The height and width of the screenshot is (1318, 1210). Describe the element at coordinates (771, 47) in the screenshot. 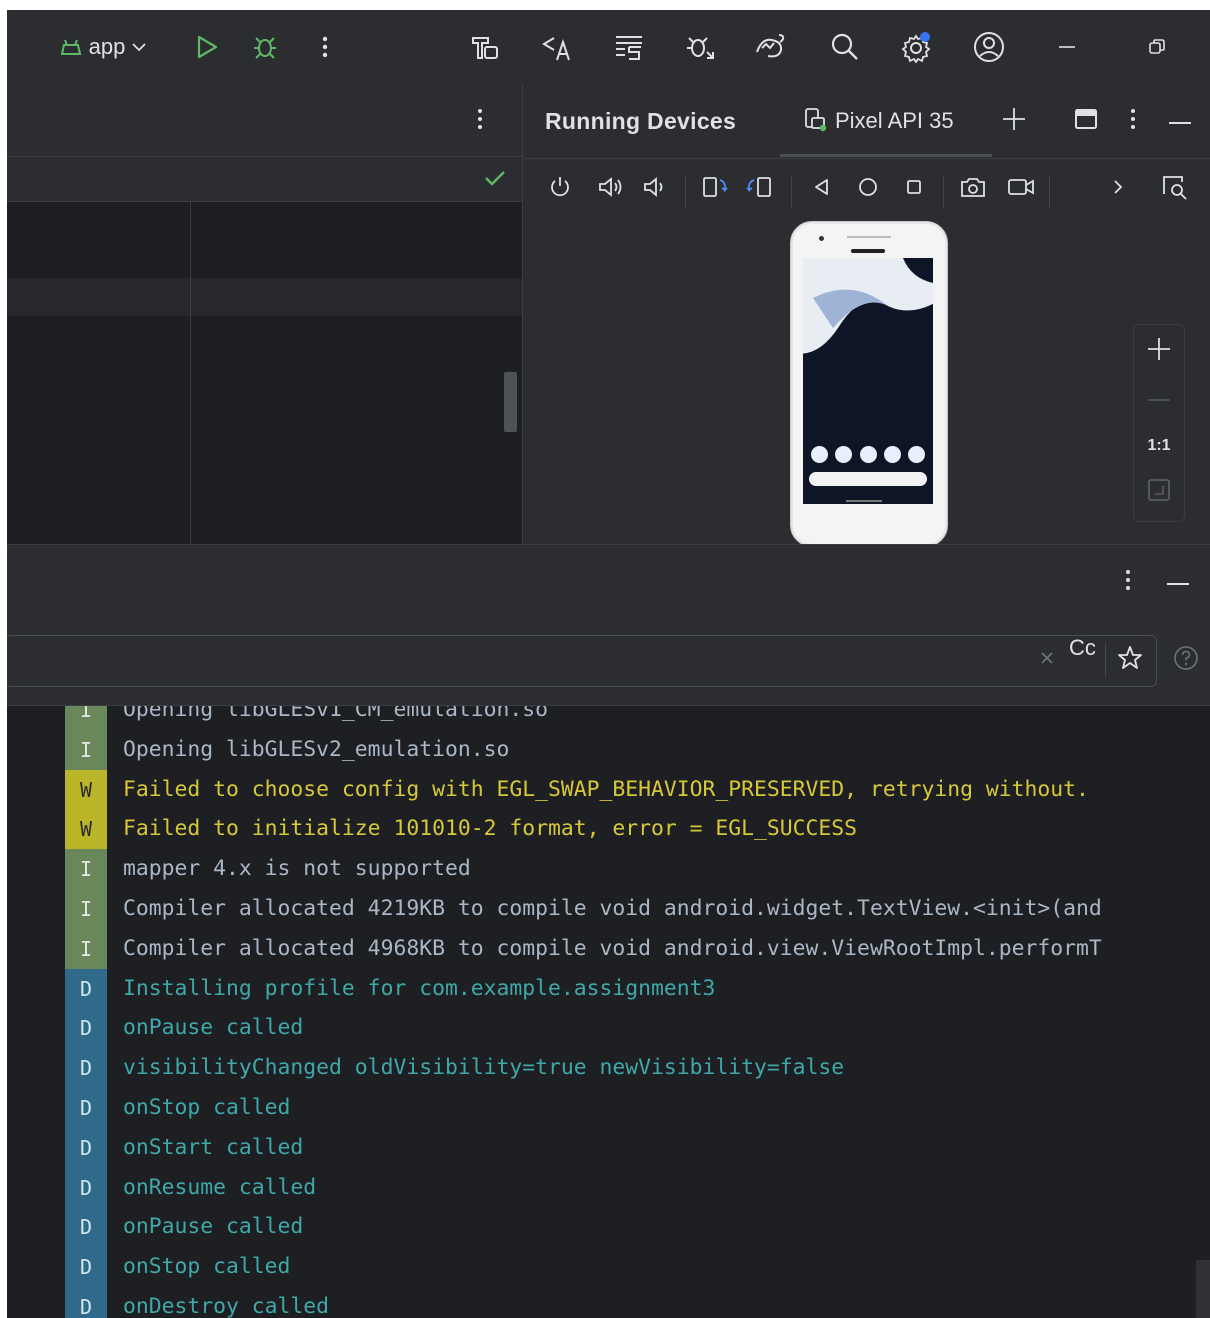

I see `profiler-button` at that location.